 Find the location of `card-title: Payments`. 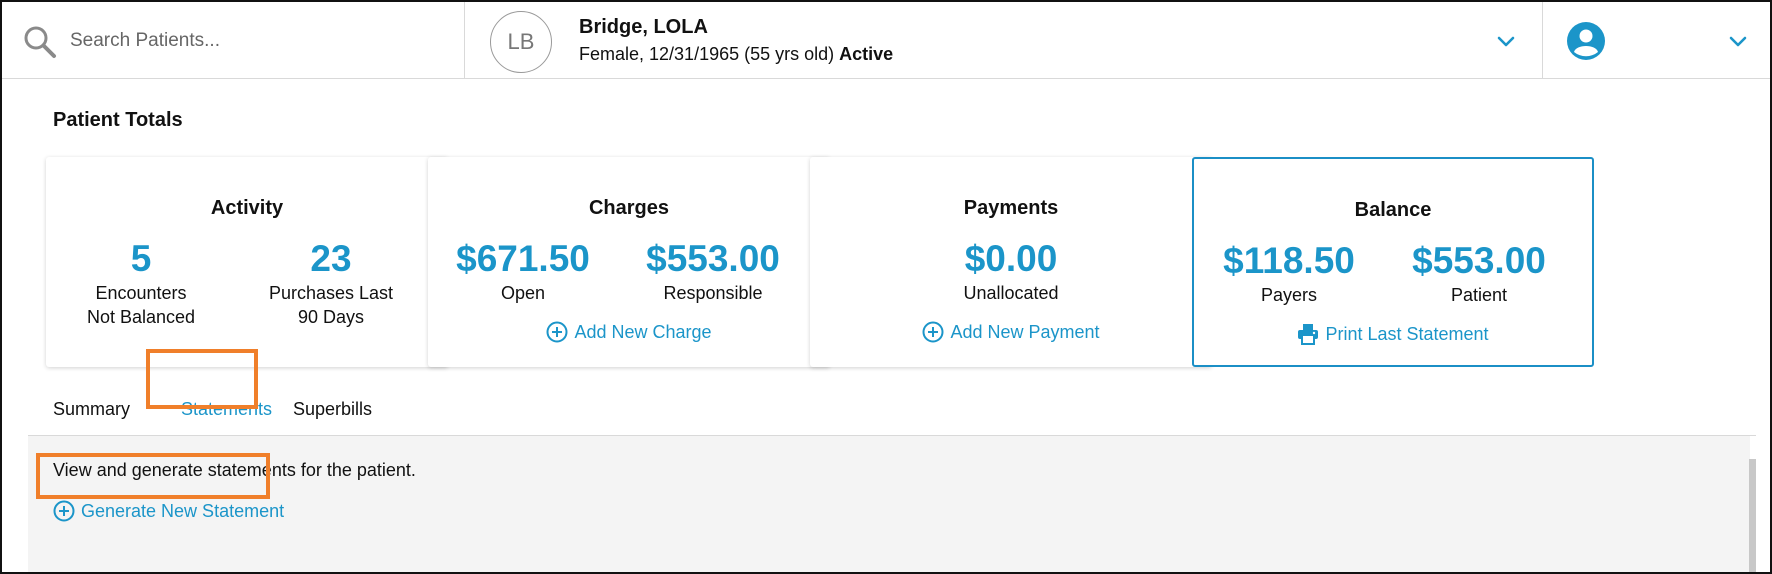

card-title: Payments is located at coordinates (1011, 208).